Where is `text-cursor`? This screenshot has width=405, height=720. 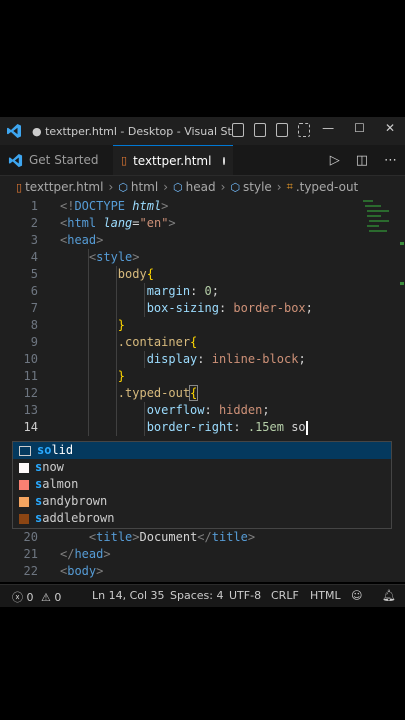 text-cursor is located at coordinates (306, 427).